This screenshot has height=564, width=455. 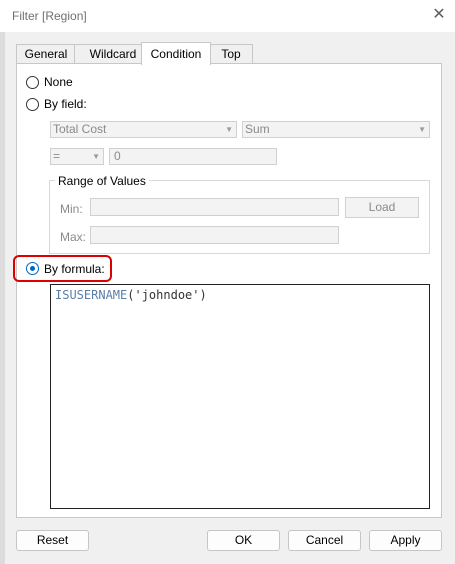 What do you see at coordinates (58, 82) in the screenshot?
I see `none-label: None` at bounding box center [58, 82].